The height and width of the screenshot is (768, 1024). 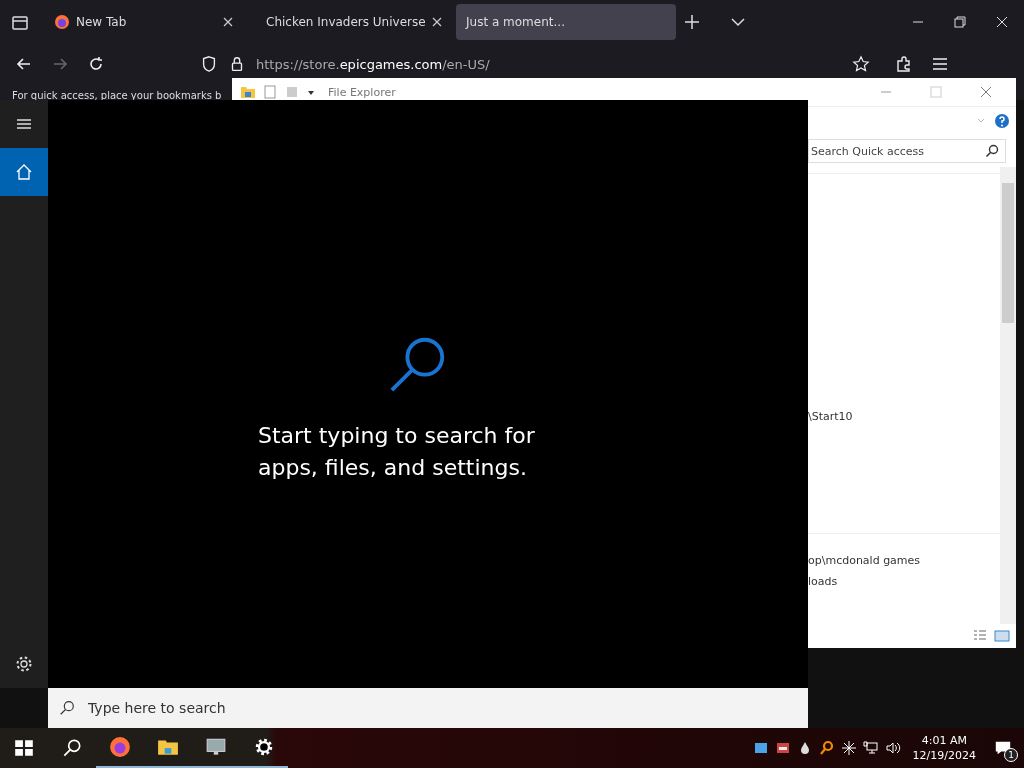 What do you see at coordinates (944, 748) in the screenshot?
I see `clock: 4:01 AM 12/19/2024` at bounding box center [944, 748].